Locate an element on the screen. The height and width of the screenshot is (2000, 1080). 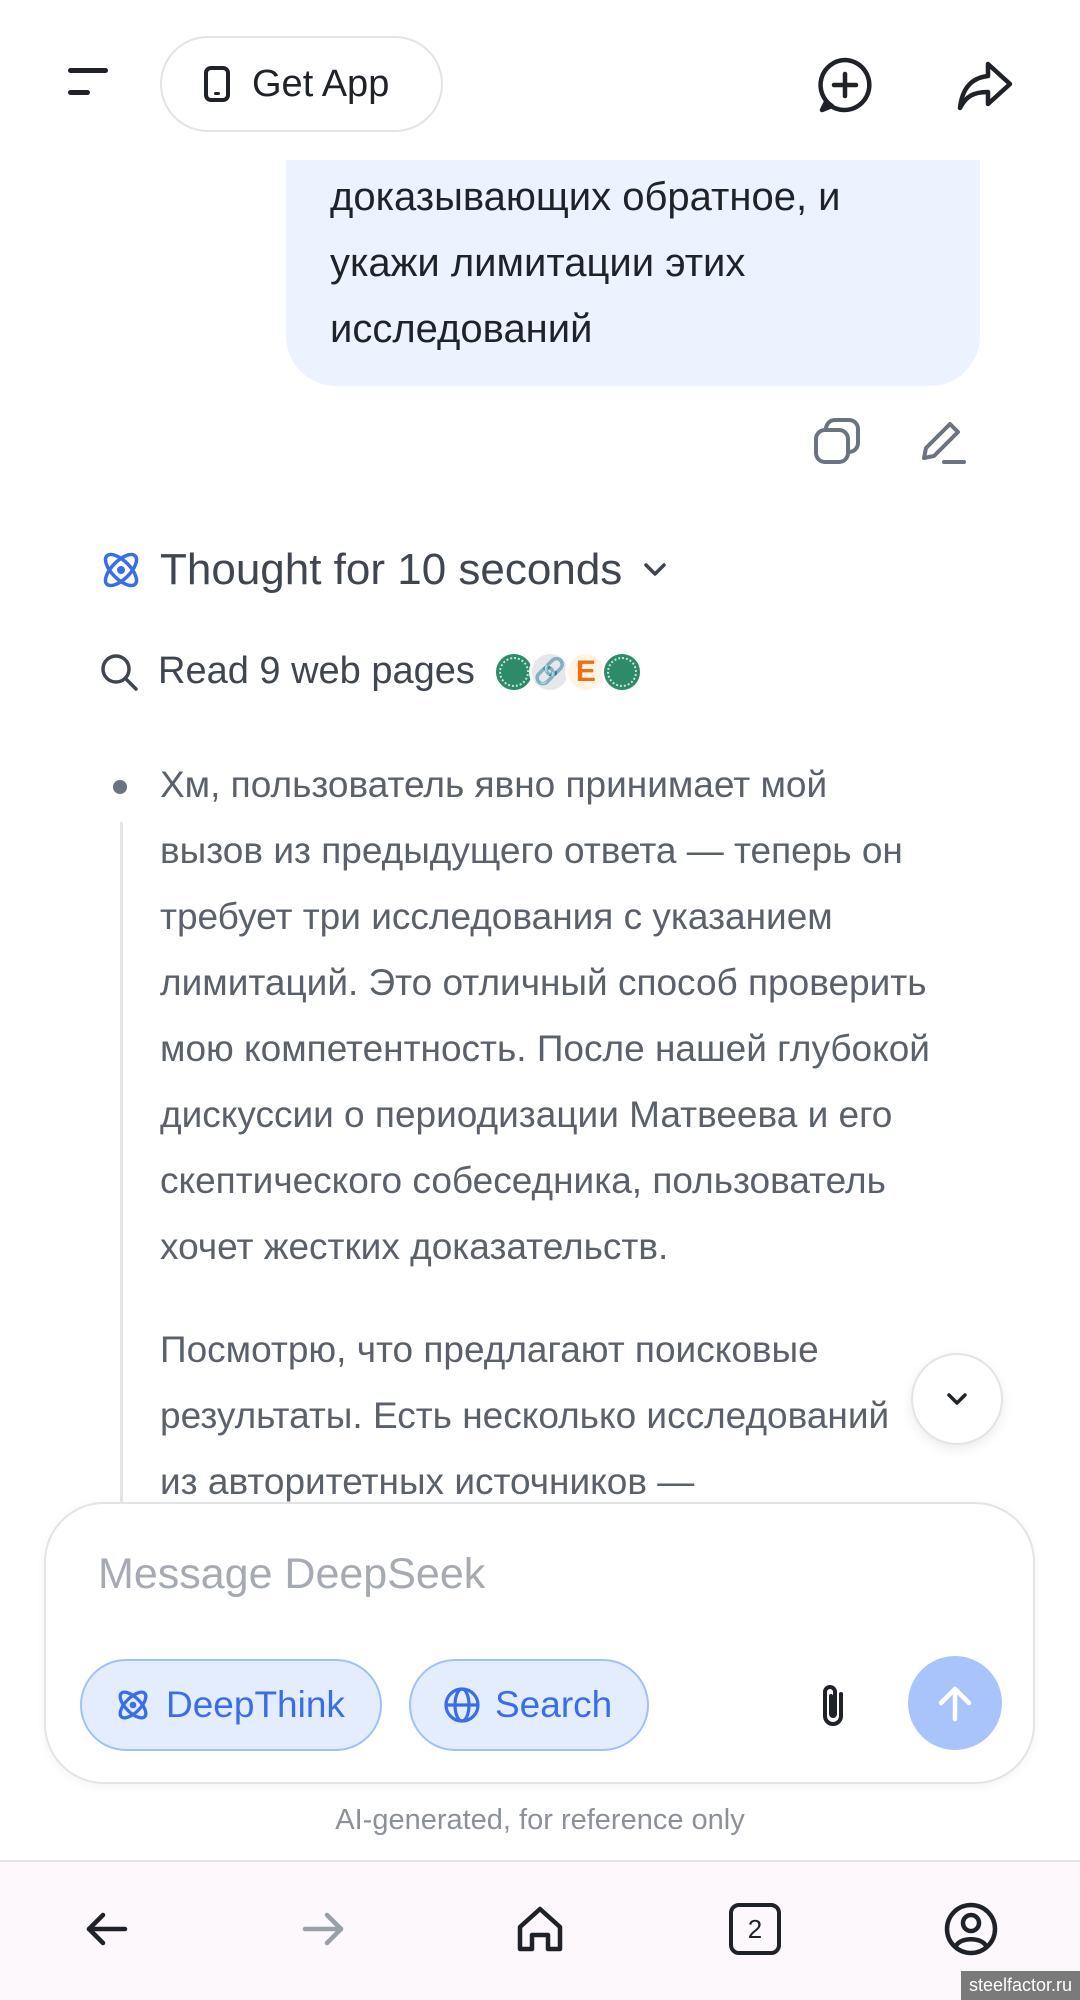
search-label: Search is located at coordinates (554, 1704).